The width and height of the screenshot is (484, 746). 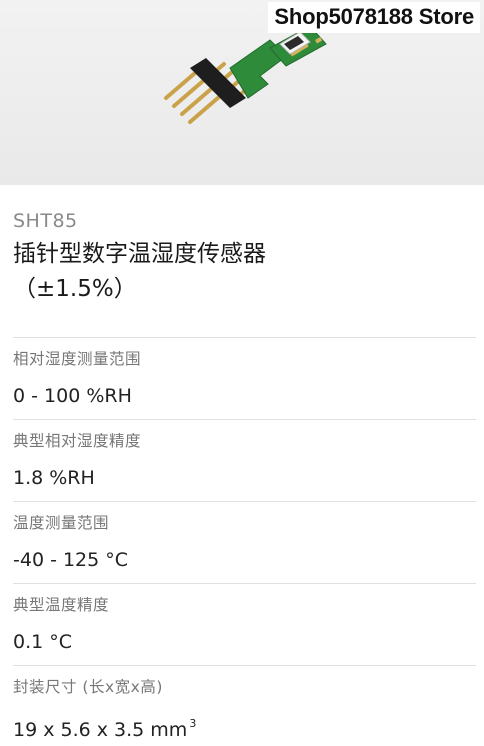 I want to click on spec-value: -40 - 125 °C, so click(x=71, y=560).